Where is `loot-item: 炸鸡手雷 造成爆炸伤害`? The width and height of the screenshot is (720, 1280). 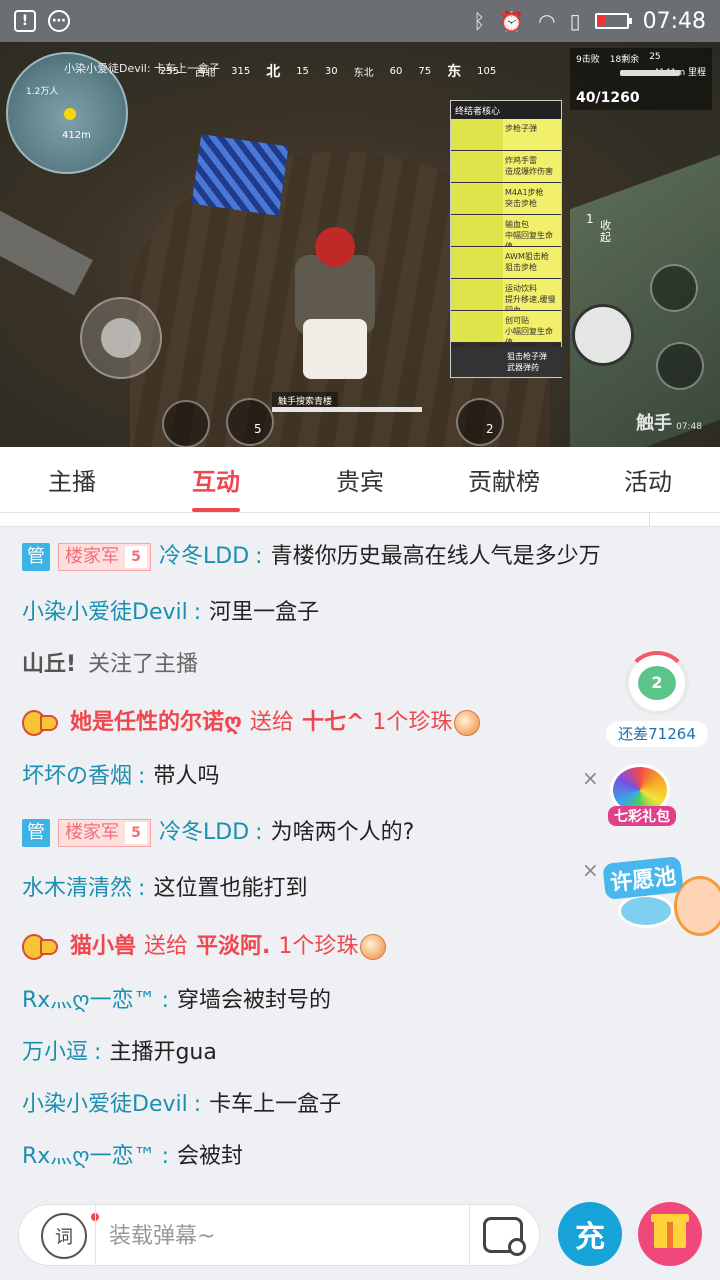 loot-item: 炸鸡手雷 造成爆炸伤害 is located at coordinates (506, 167).